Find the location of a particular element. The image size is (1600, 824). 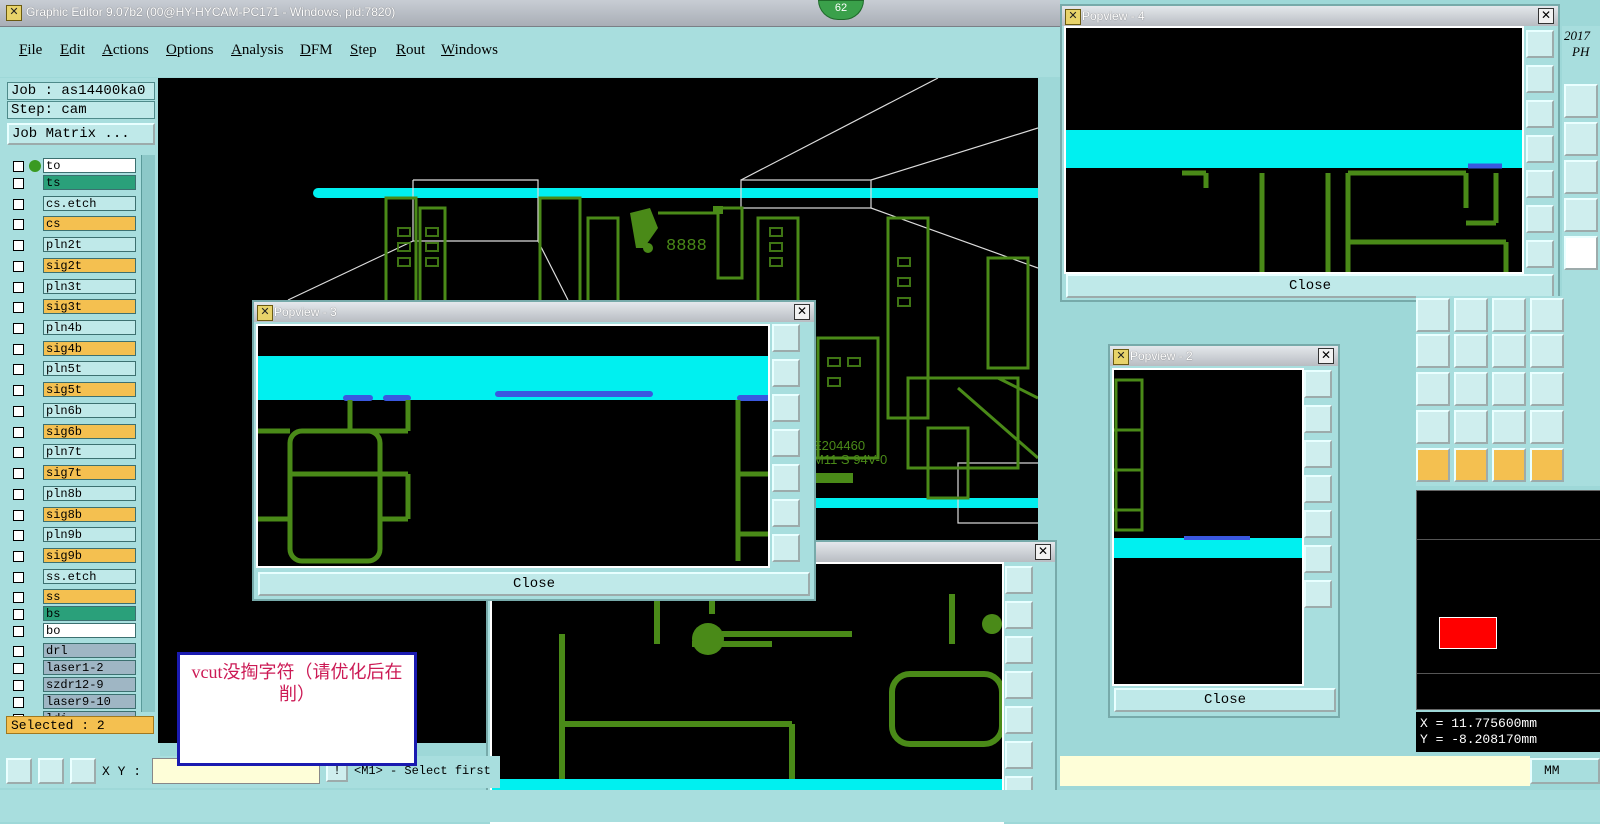

layer-name: sig3t is located at coordinates (89, 306).